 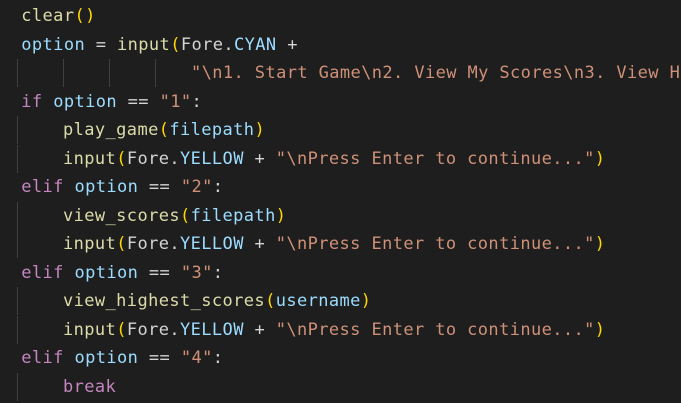 What do you see at coordinates (48, 16) in the screenshot?
I see `token-function: clear` at bounding box center [48, 16].